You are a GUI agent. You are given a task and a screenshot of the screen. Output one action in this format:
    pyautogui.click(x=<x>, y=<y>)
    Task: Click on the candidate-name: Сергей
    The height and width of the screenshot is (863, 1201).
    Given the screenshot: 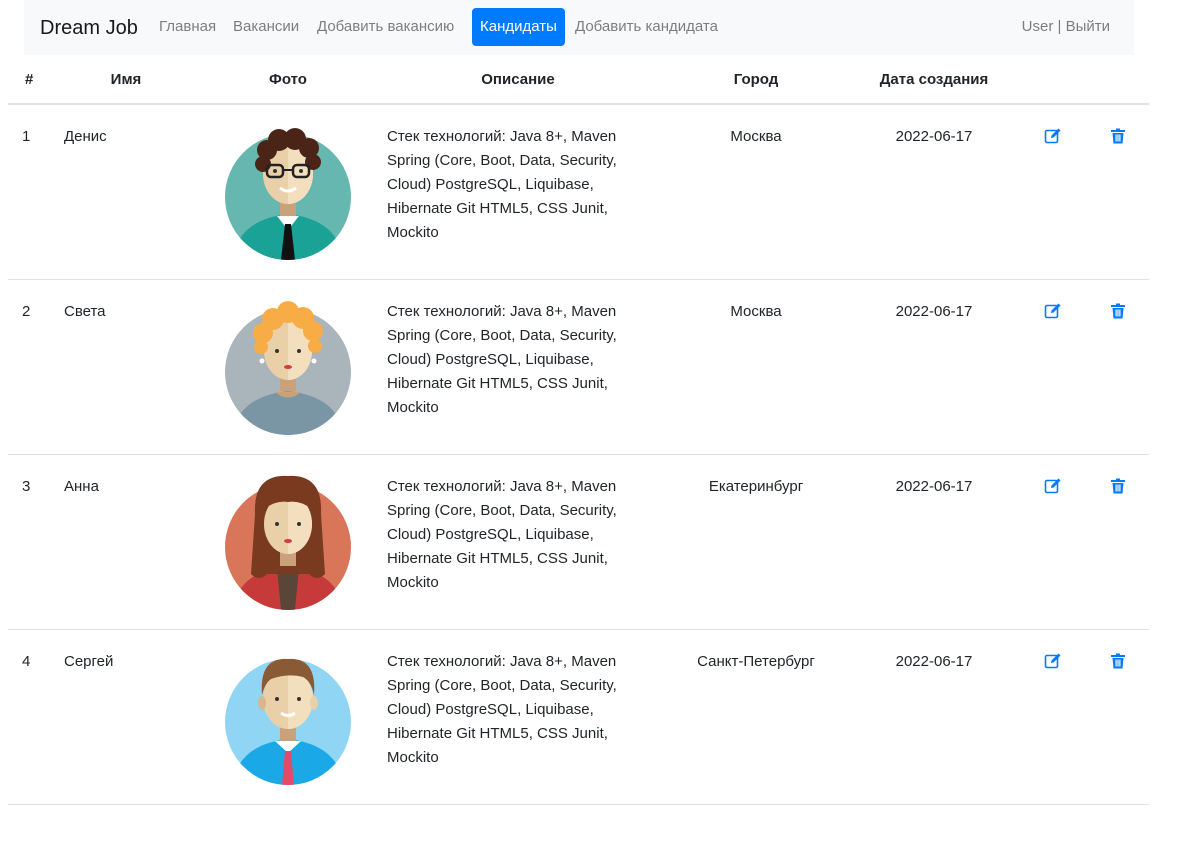 What is the action you would take?
    pyautogui.click(x=89, y=661)
    